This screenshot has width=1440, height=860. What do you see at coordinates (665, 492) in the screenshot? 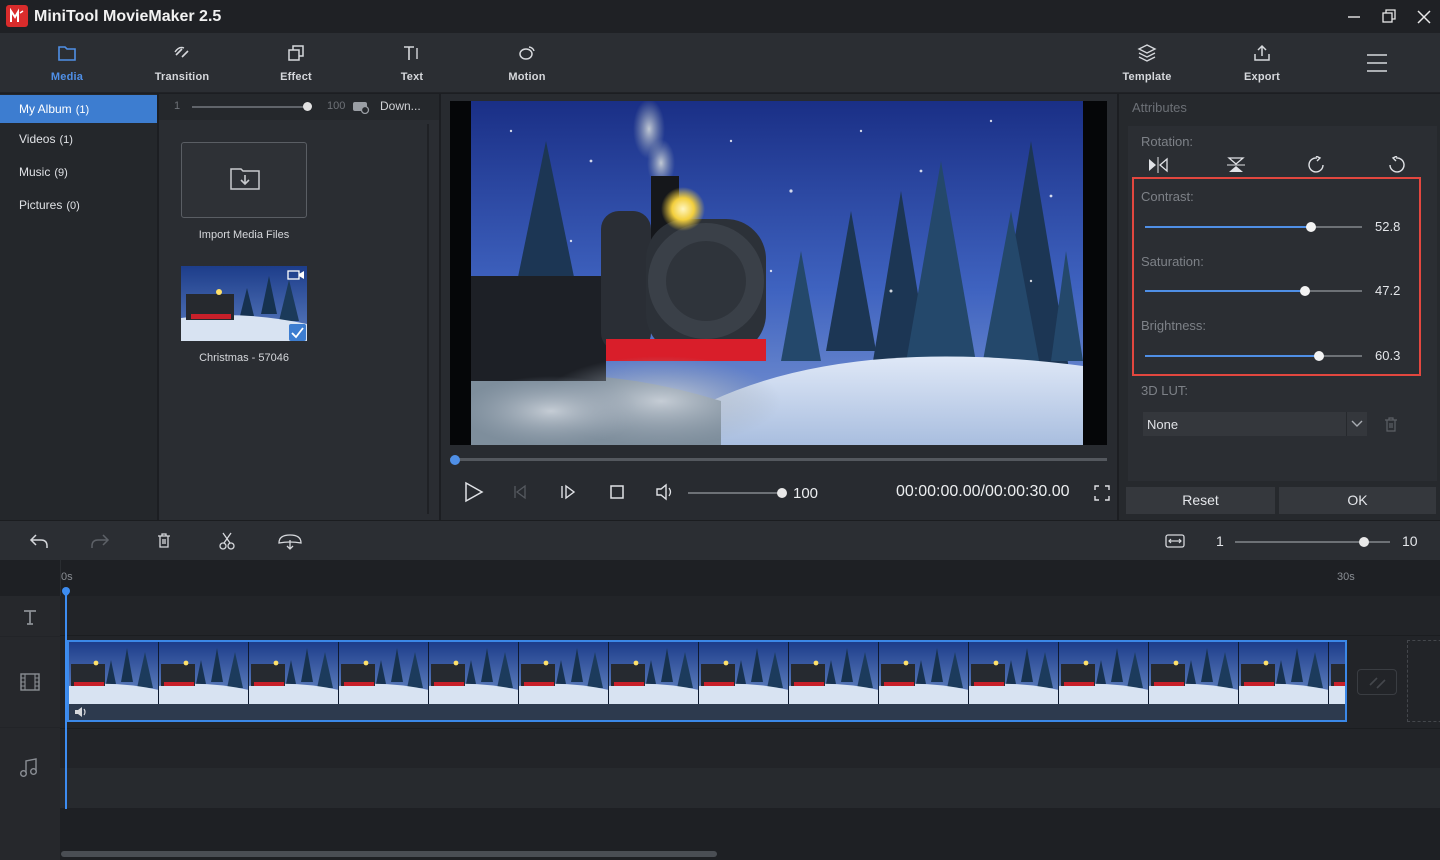
I see `volume-icon` at bounding box center [665, 492].